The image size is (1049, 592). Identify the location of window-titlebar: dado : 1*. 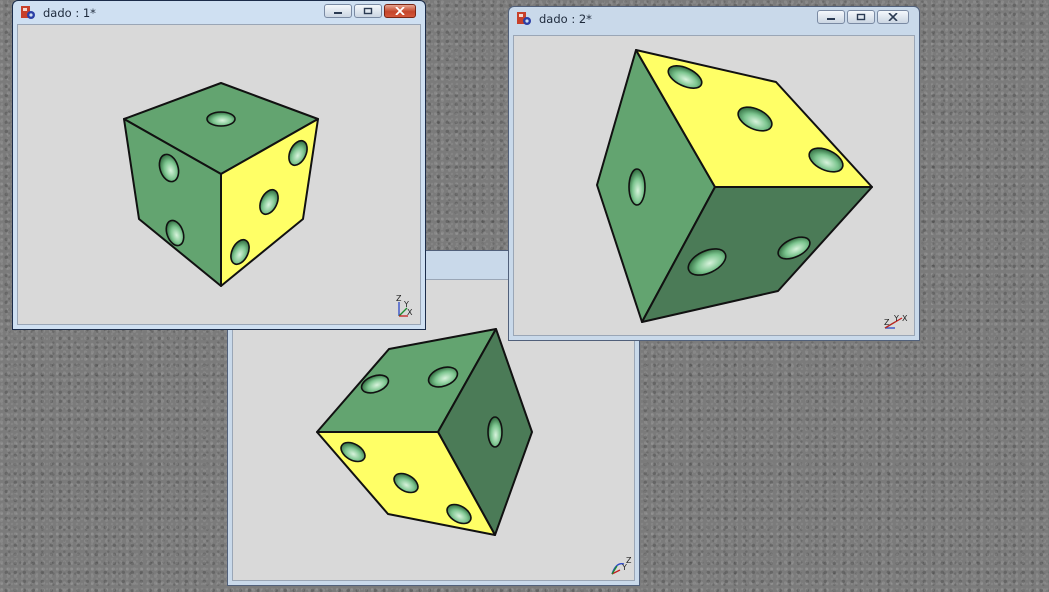
(219, 13).